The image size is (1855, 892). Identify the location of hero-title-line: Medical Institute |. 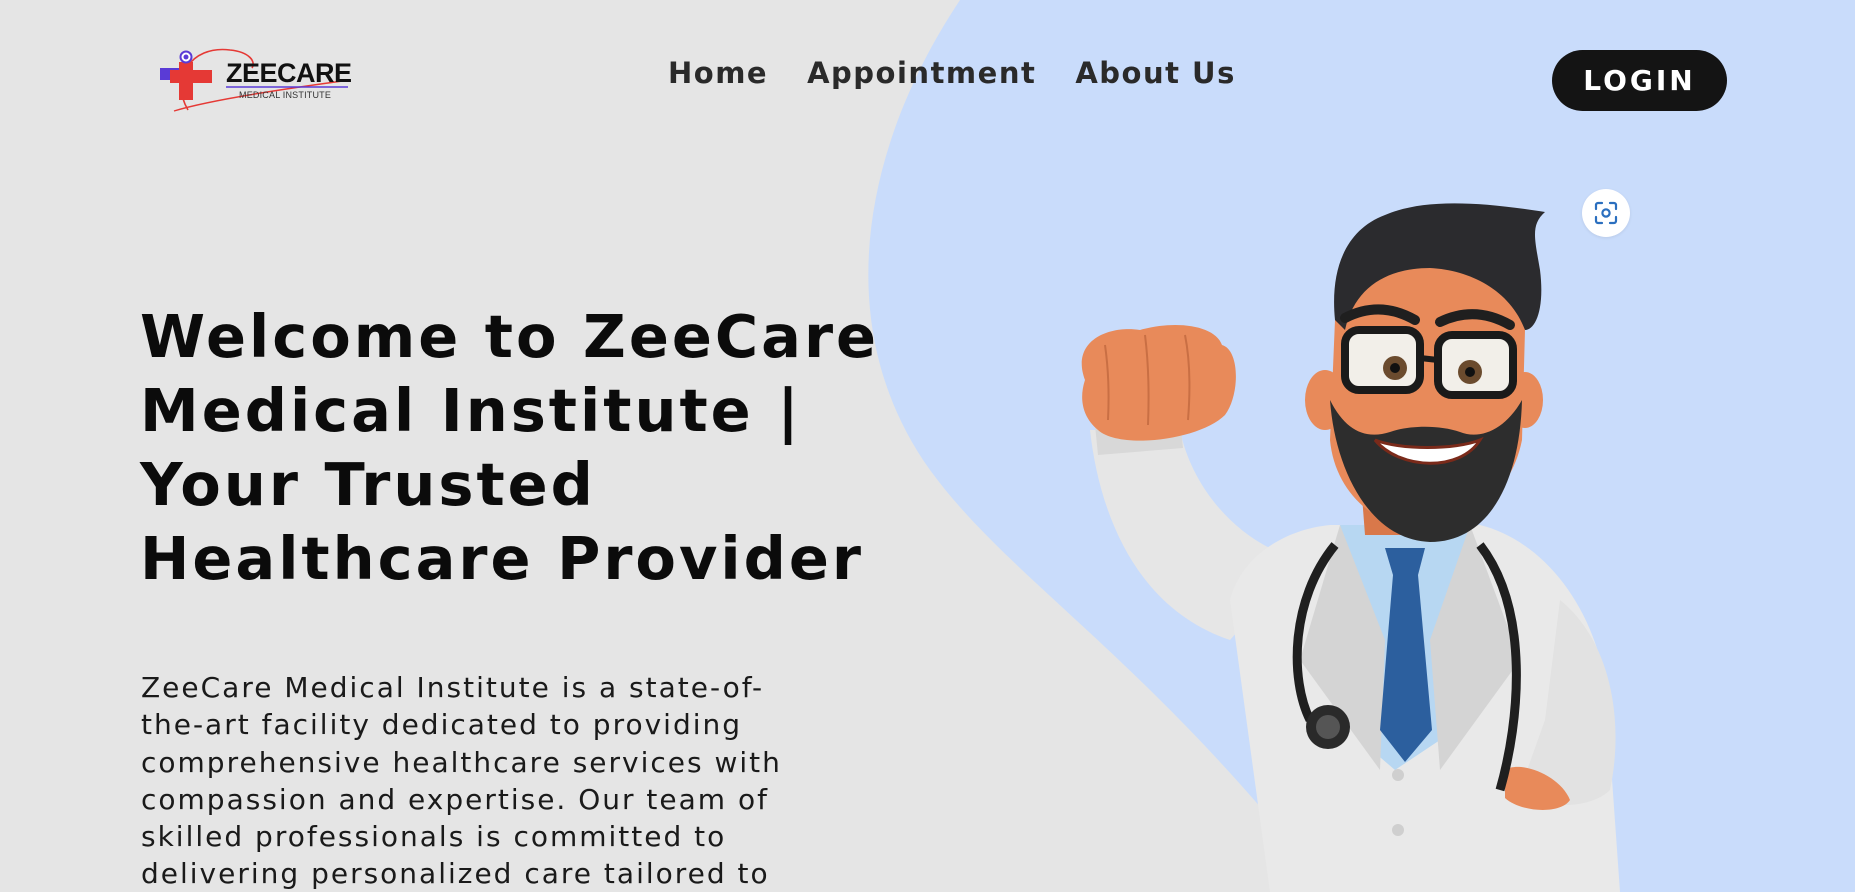
(471, 410).